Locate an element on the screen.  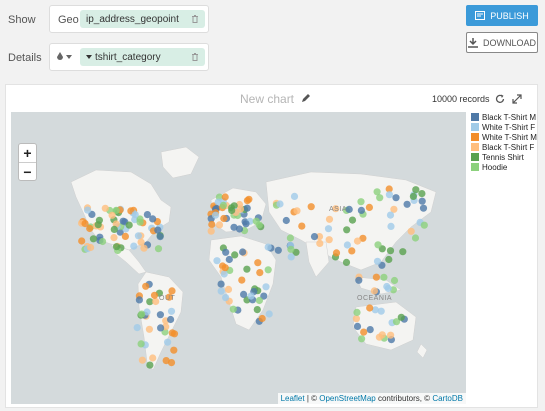
legend-item: Black T-Shirt F is located at coordinates (504, 147).